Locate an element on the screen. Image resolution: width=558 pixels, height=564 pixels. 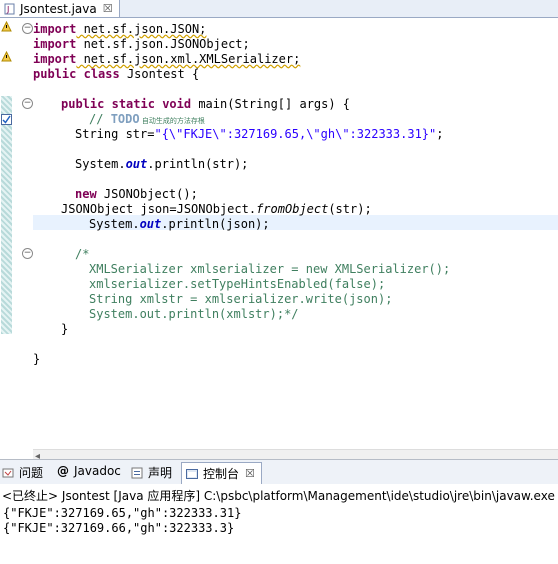
tab-console: 控制台 ☒ is located at coordinates (221, 473).